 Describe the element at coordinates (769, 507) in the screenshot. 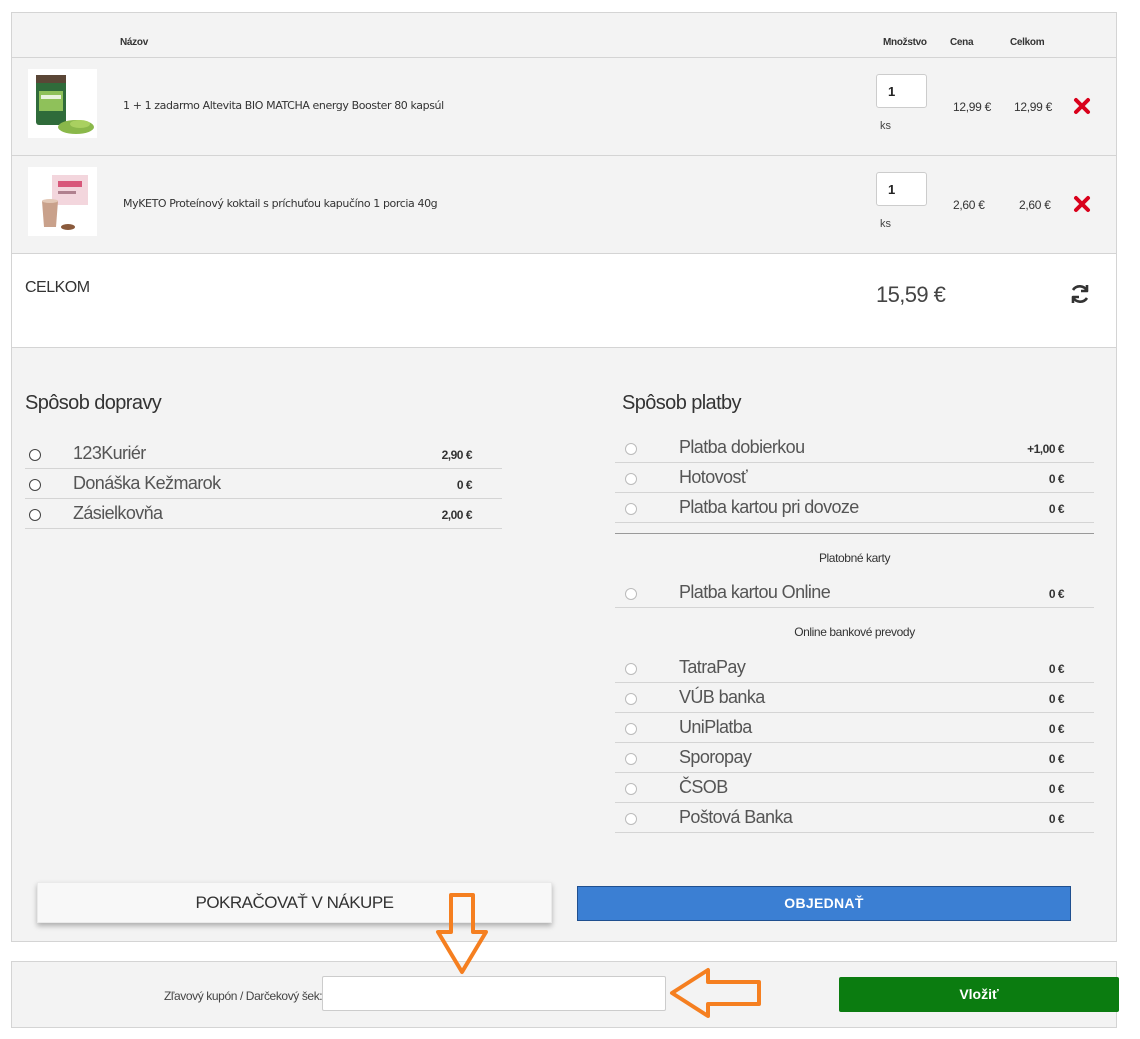

I see `payment-option-label: Platba kartou pri dovoze` at that location.